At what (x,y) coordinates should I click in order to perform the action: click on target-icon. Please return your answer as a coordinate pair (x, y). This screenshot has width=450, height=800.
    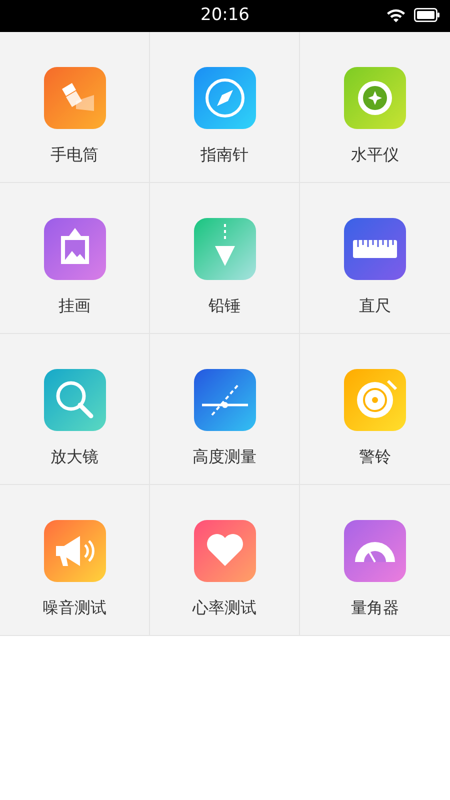
    Looking at the image, I should click on (375, 98).